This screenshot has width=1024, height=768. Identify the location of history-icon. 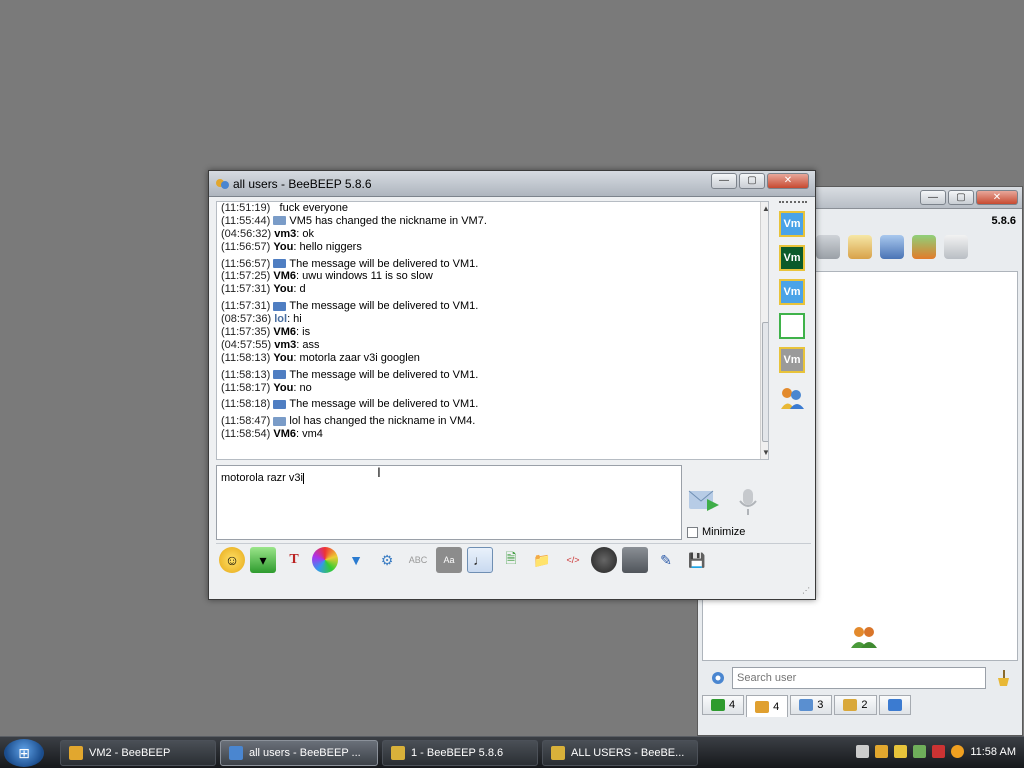
(635, 560).